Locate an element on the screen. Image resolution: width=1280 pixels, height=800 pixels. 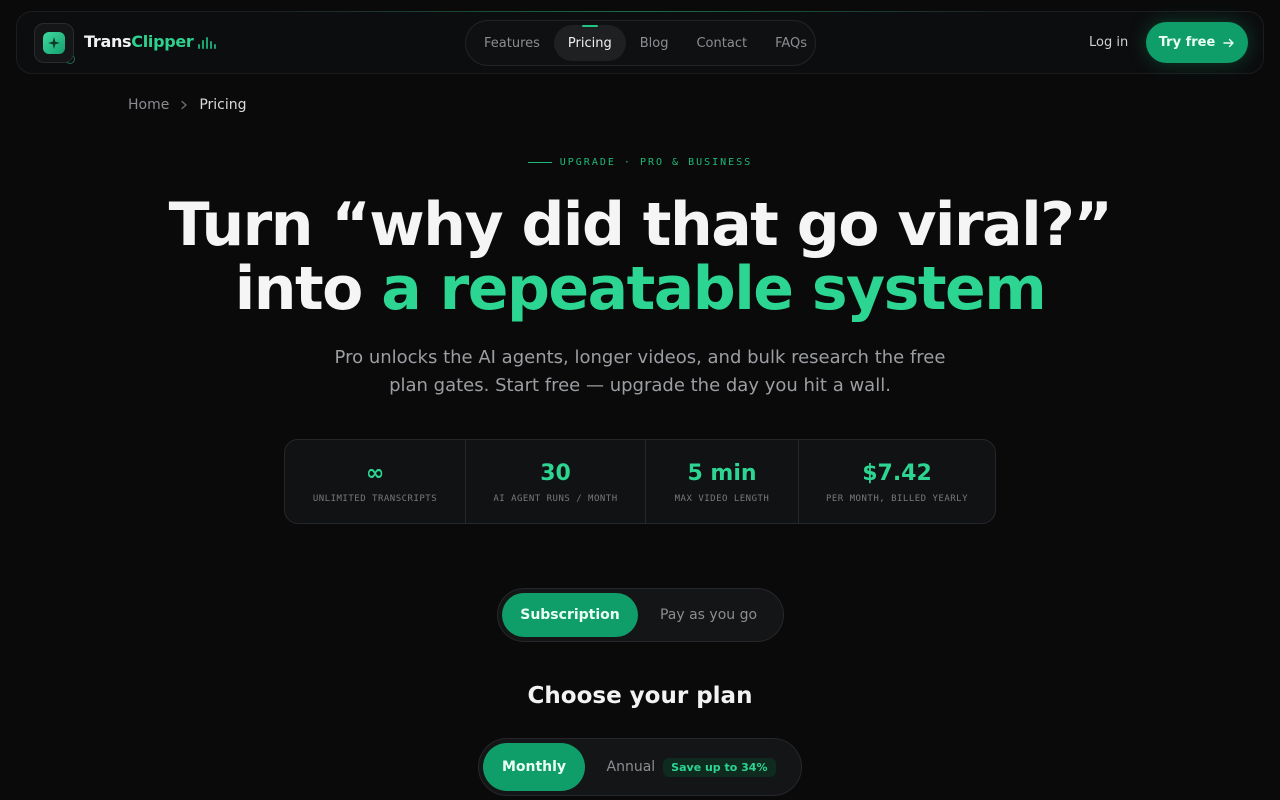
billing-mode-toggle: Subscription Pay as you go is located at coordinates (640, 615).